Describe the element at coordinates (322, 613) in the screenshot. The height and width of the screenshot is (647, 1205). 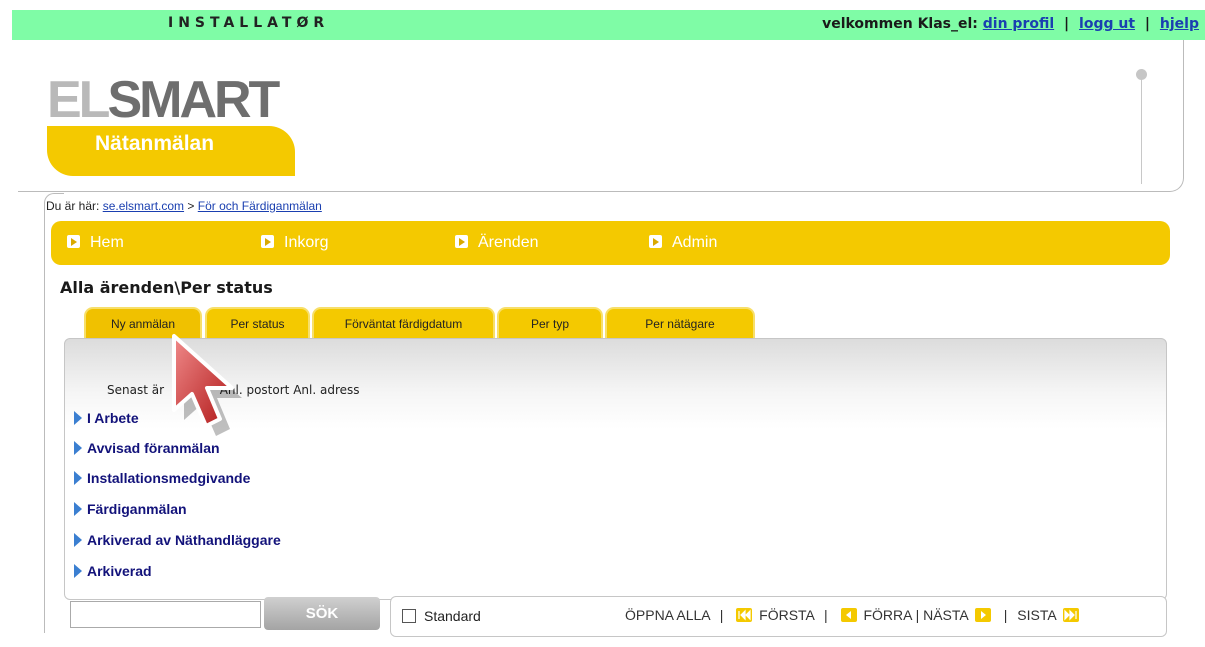
I see `search-button: SÖK` at that location.